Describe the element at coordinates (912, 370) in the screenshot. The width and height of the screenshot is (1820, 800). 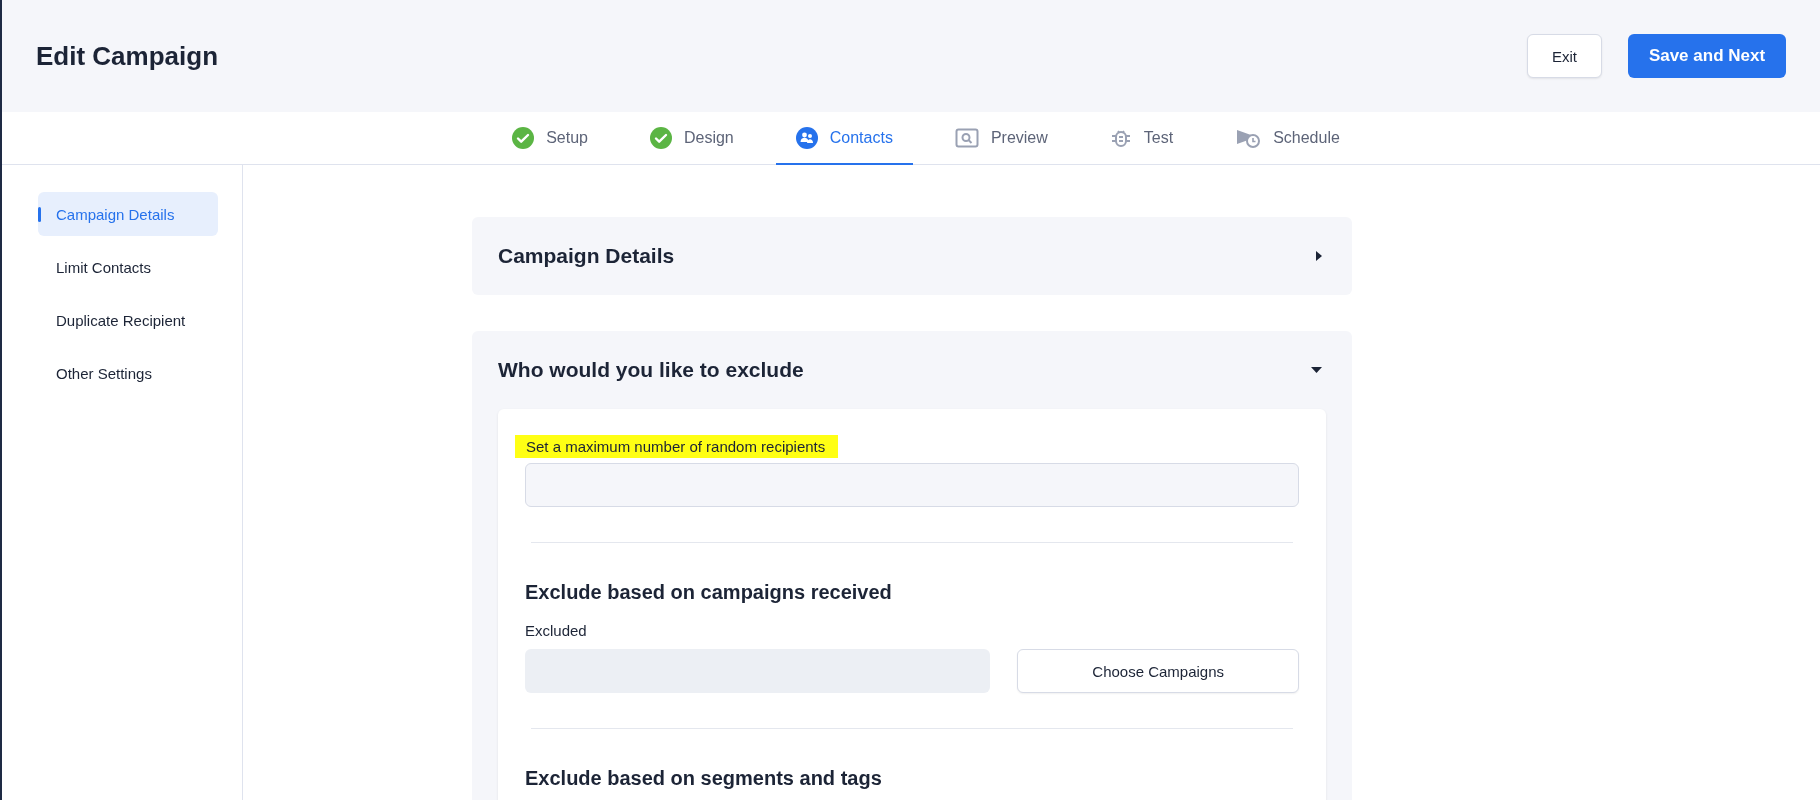
I see `accordion-header: Who would you like to exclude` at that location.